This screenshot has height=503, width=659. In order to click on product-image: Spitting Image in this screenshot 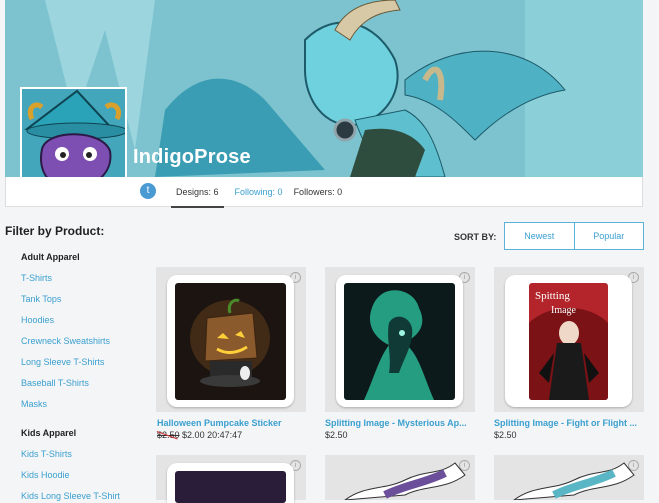, I will do `click(568, 341)`.